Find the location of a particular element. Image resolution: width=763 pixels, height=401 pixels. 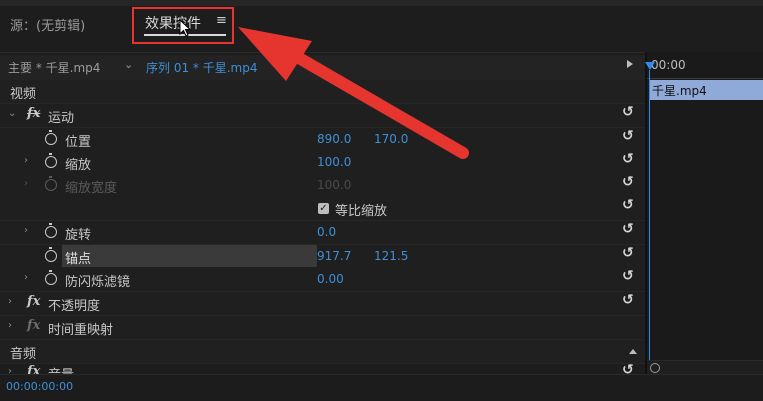

anchor-x-value: 917.7 is located at coordinates (334, 256).